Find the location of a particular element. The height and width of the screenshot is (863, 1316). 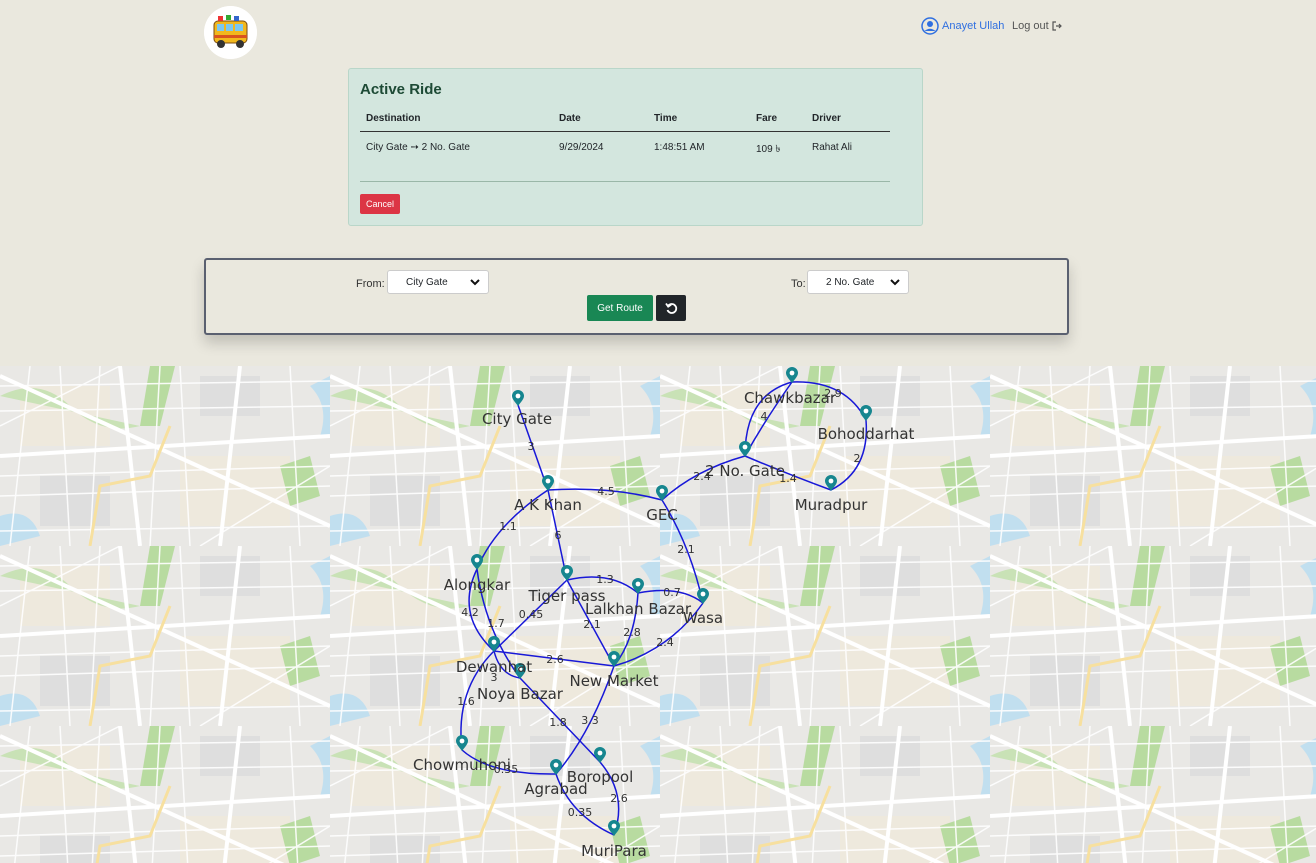

node-label-agrabad: Agrabad is located at coordinates (555, 789).